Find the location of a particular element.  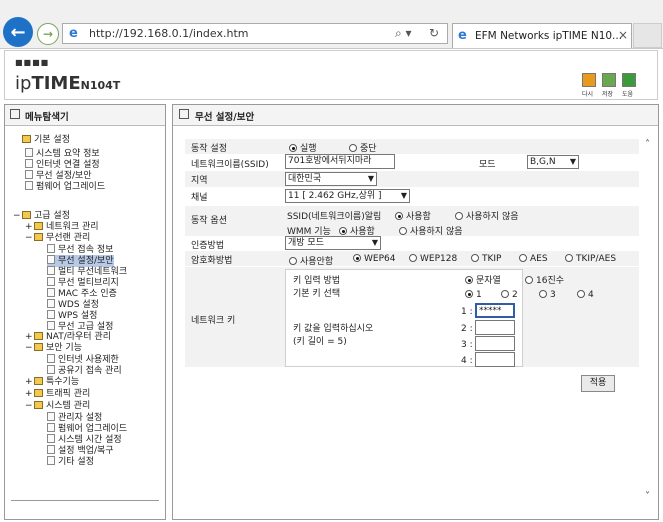

menu-item-label: MAC 주소 인증 is located at coordinates (87, 294).